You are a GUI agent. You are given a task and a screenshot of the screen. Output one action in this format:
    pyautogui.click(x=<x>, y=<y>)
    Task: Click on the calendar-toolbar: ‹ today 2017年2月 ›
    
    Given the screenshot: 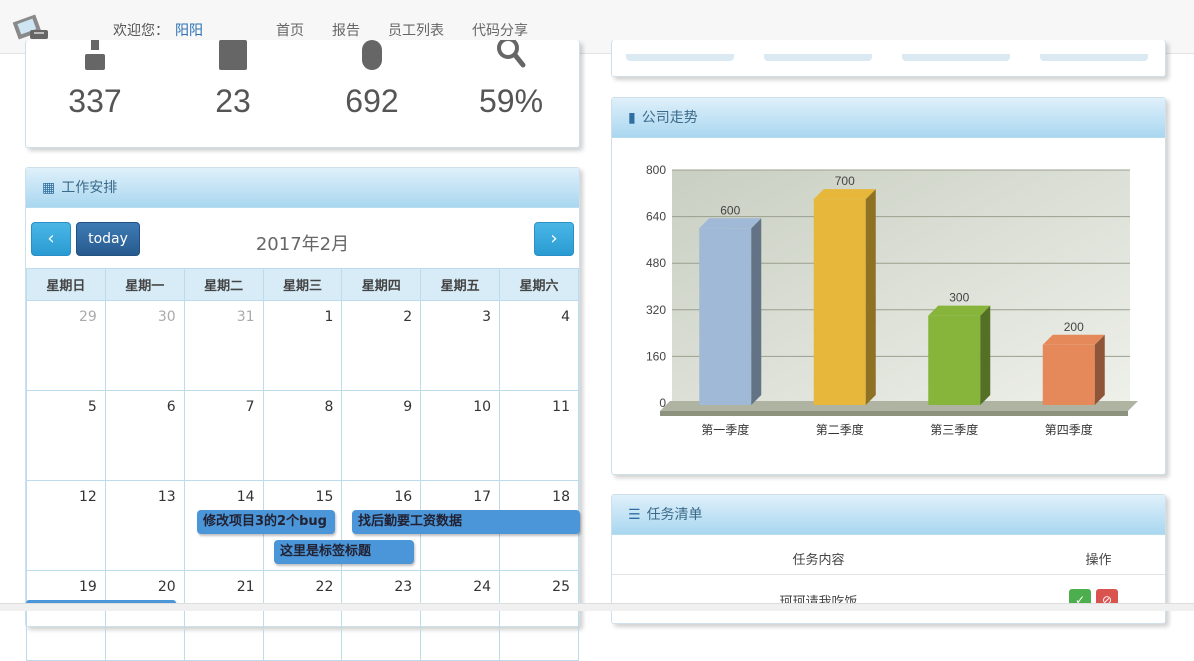 What is the action you would take?
    pyautogui.click(x=302, y=238)
    